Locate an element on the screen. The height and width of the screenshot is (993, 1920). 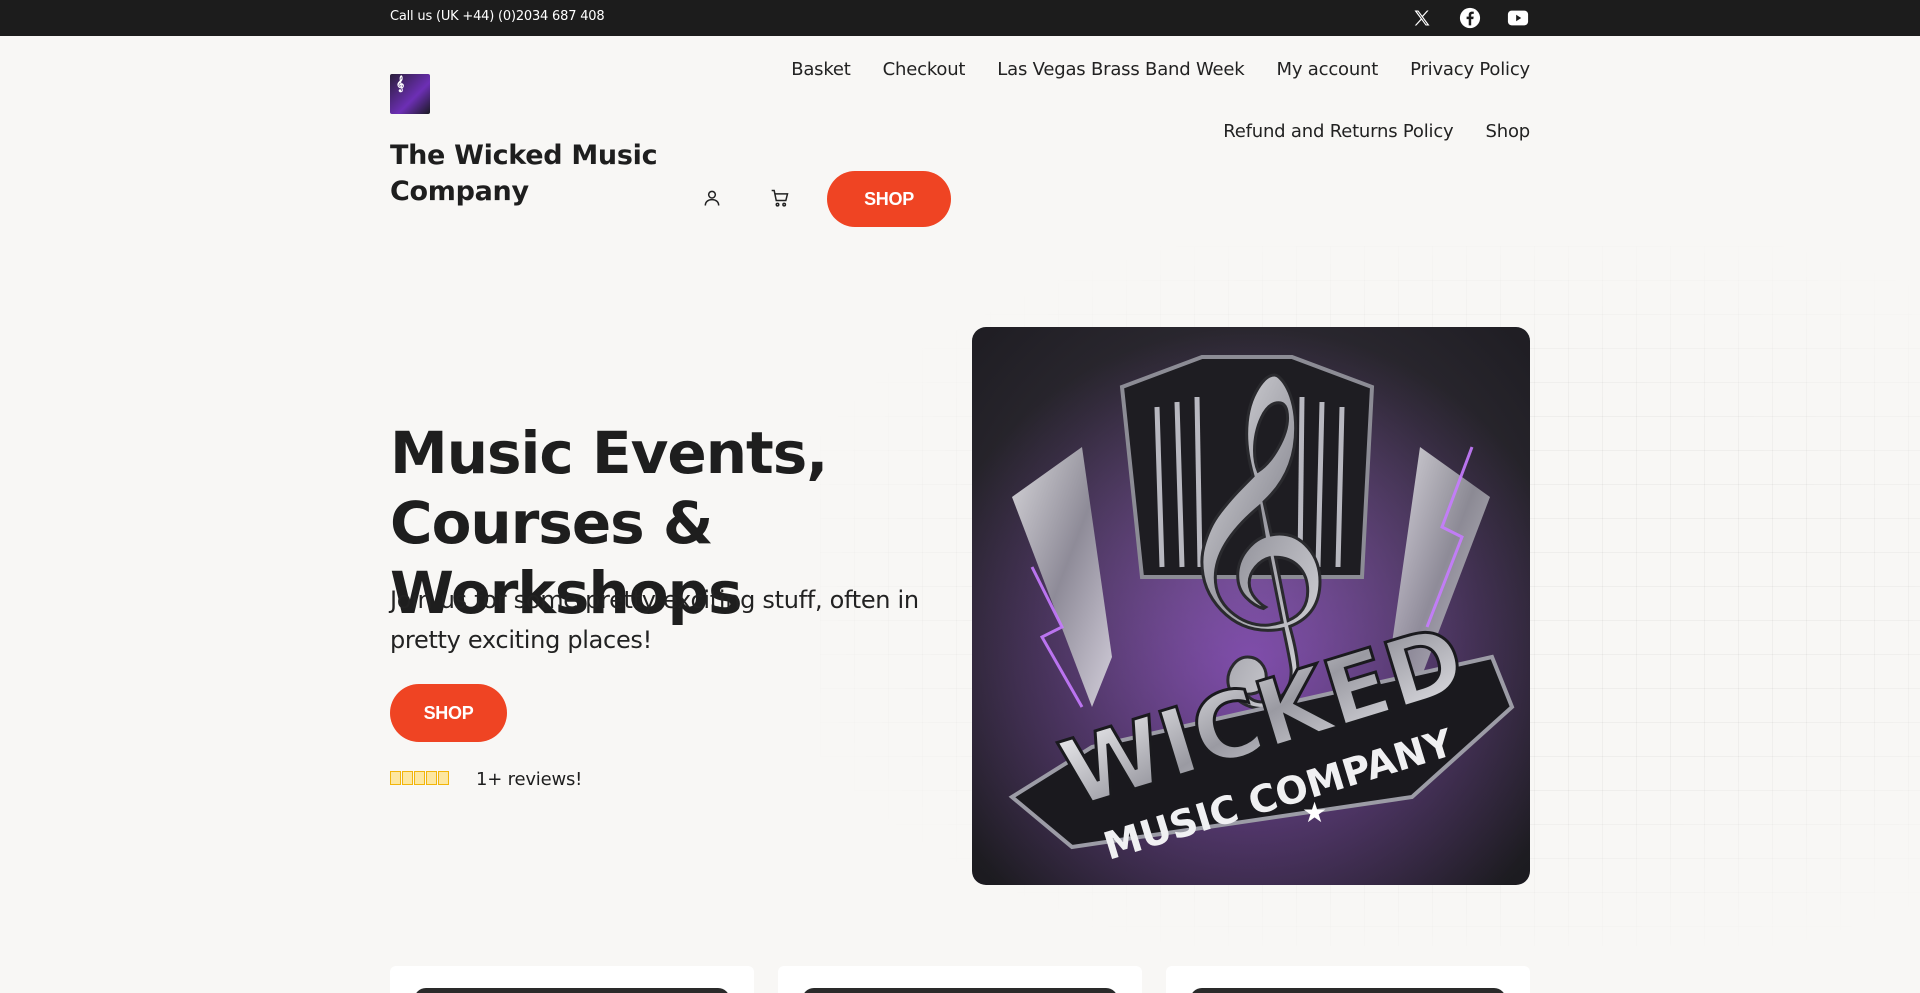
rating-stars is located at coordinates (419, 778).